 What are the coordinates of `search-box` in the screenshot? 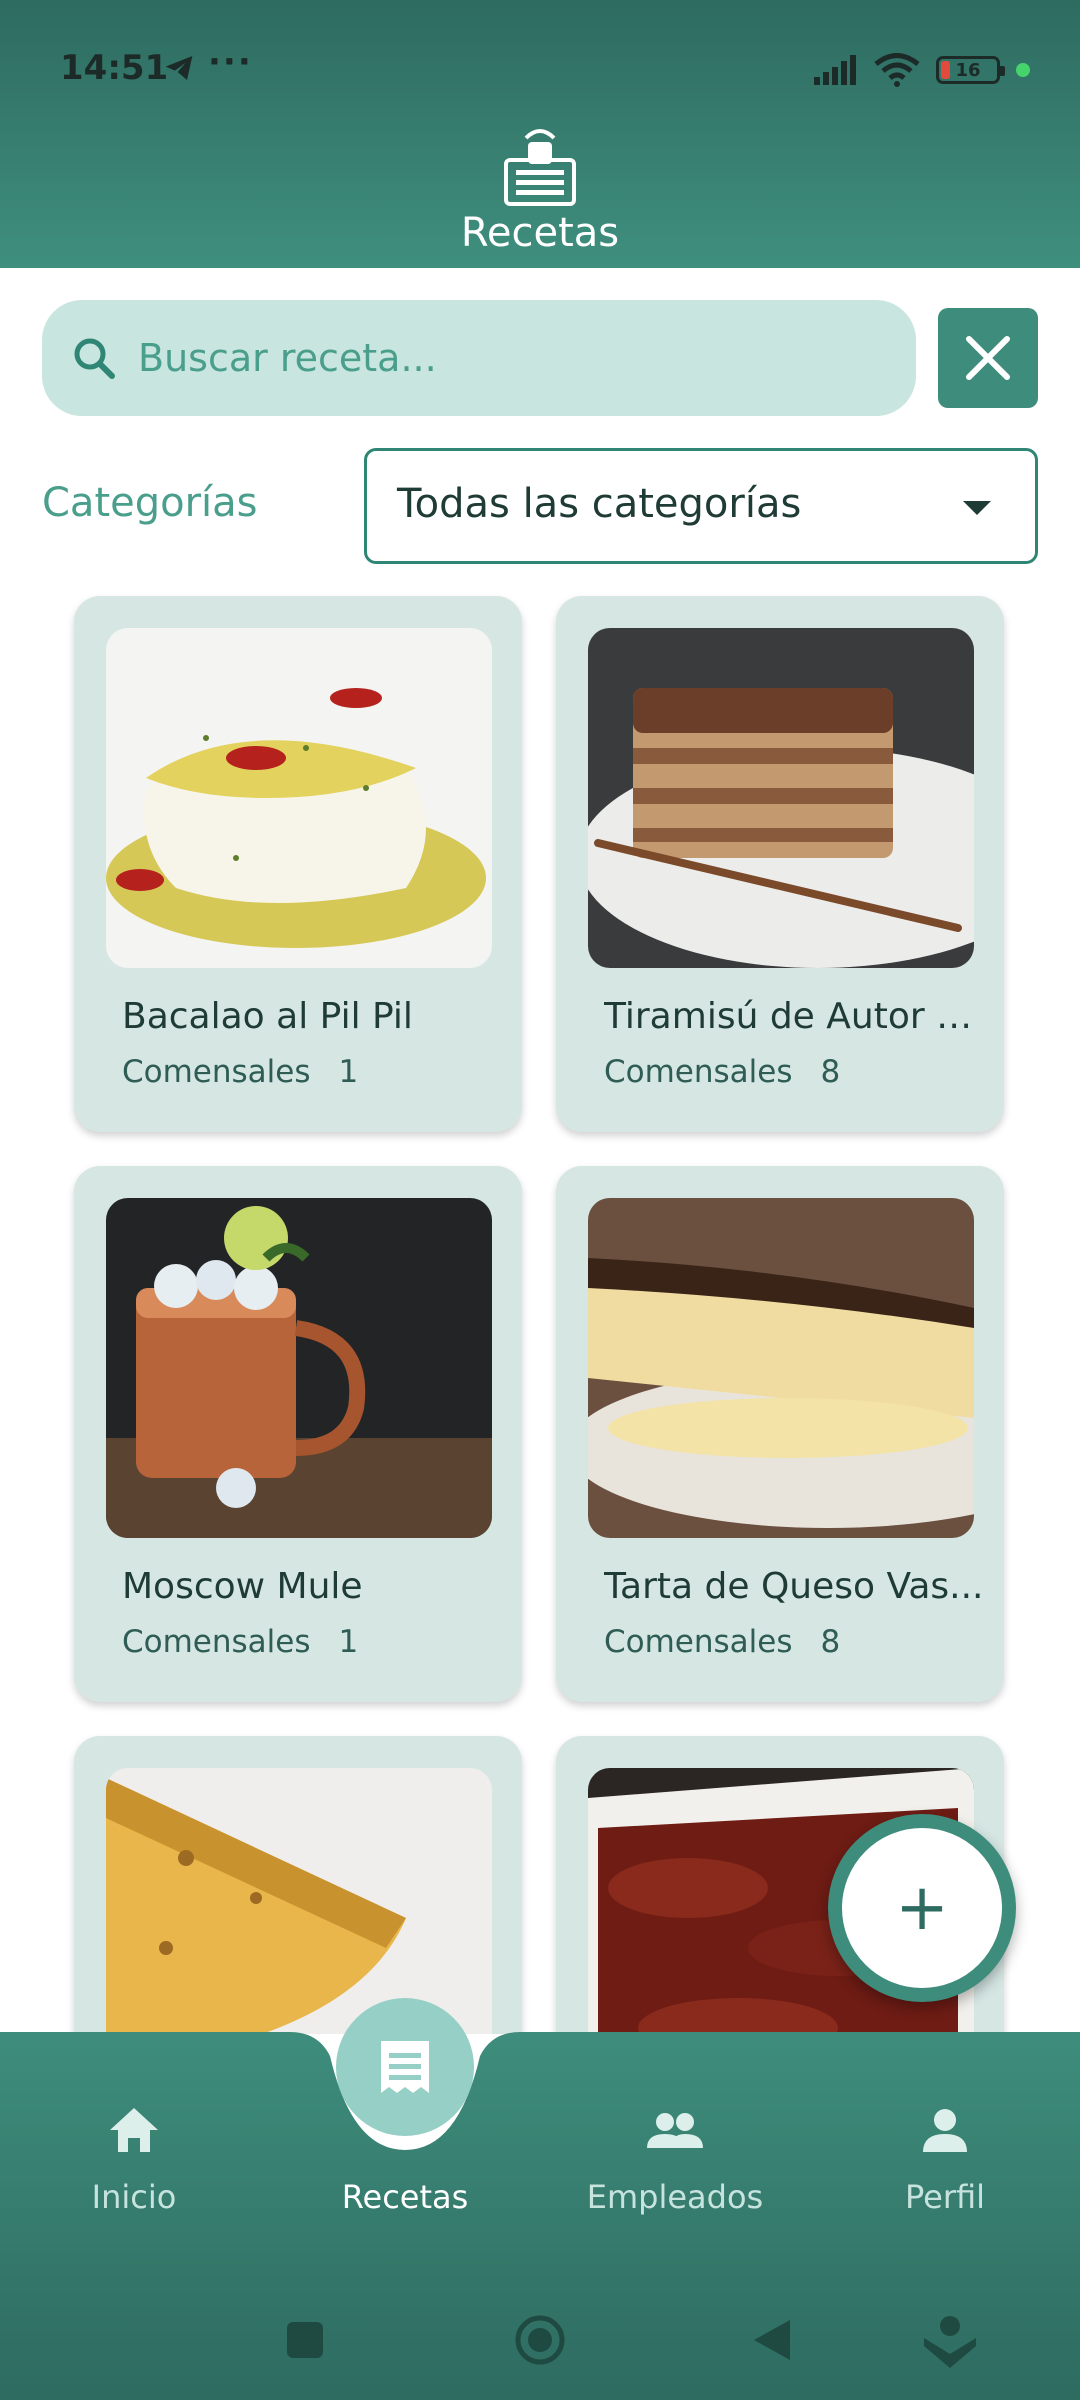 It's located at (479, 358).